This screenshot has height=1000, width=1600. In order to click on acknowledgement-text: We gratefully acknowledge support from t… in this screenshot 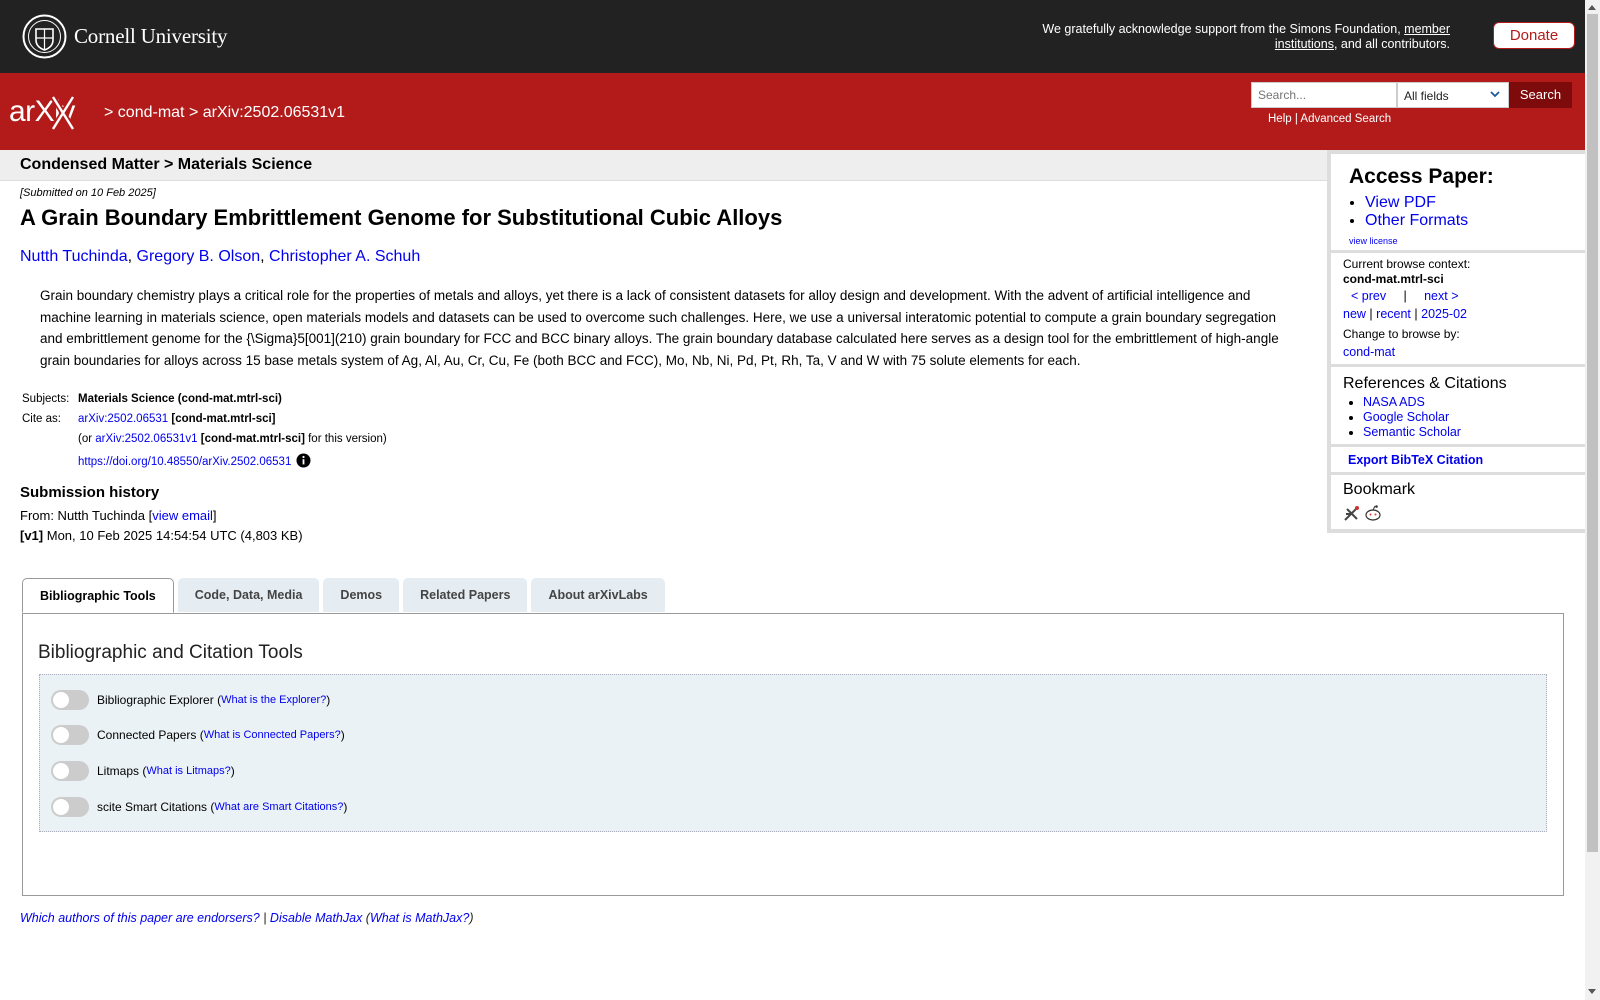, I will do `click(1246, 36)`.